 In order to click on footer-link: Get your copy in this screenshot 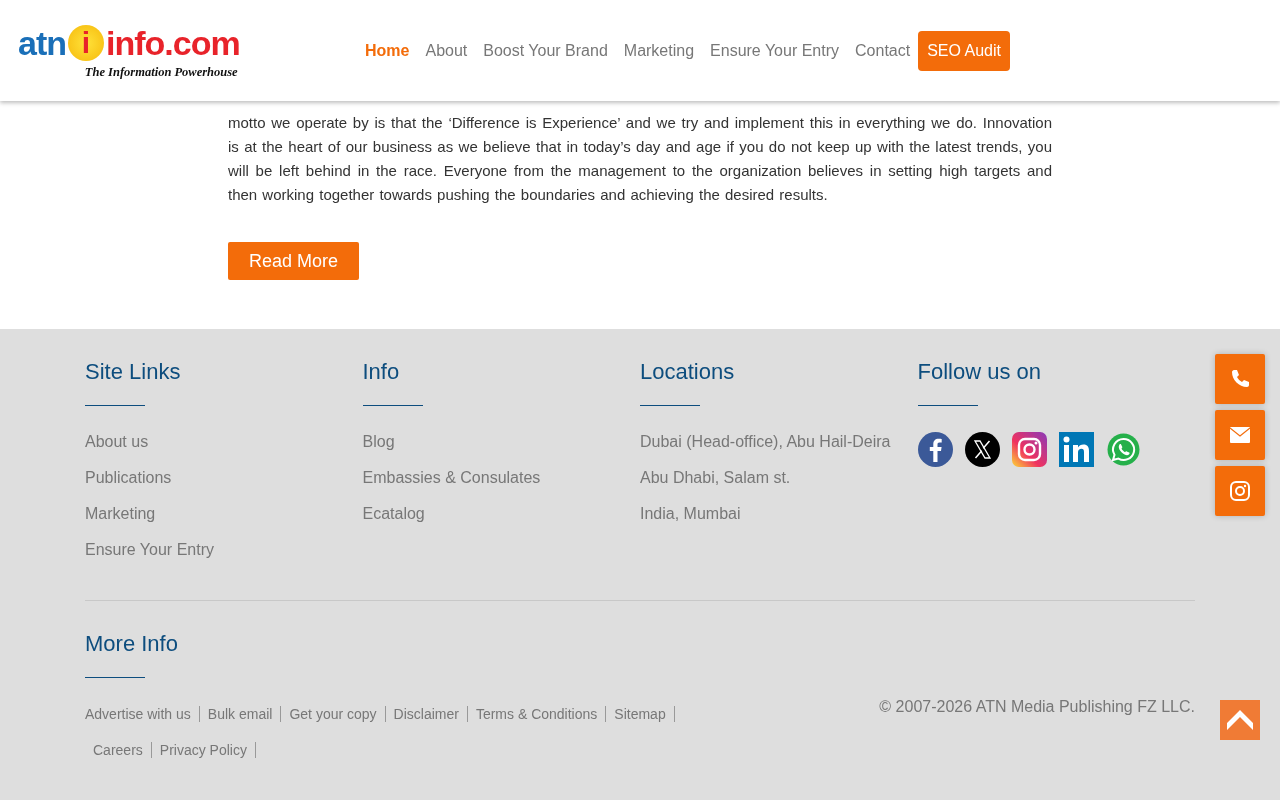, I will do `click(333, 714)`.